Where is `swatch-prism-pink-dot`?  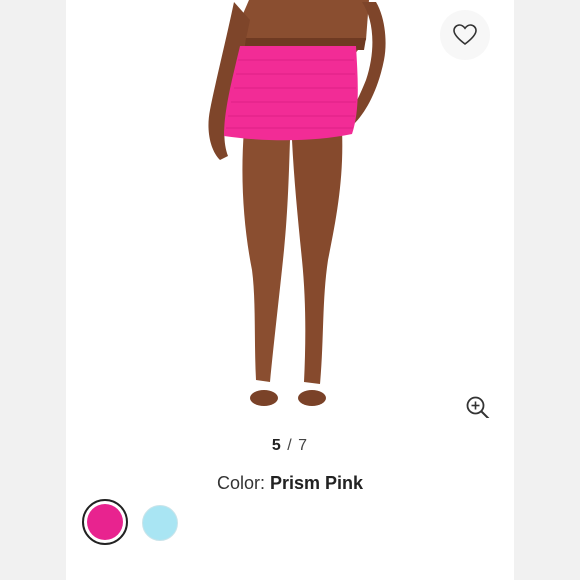
swatch-prism-pink-dot is located at coordinates (105, 522).